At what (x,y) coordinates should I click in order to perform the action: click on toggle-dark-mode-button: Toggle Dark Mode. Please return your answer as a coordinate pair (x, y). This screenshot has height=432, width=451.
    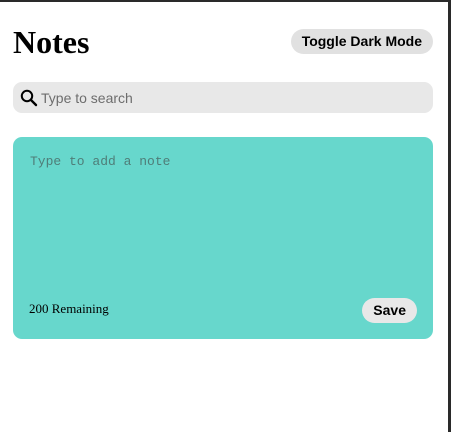
    Looking at the image, I should click on (361, 41).